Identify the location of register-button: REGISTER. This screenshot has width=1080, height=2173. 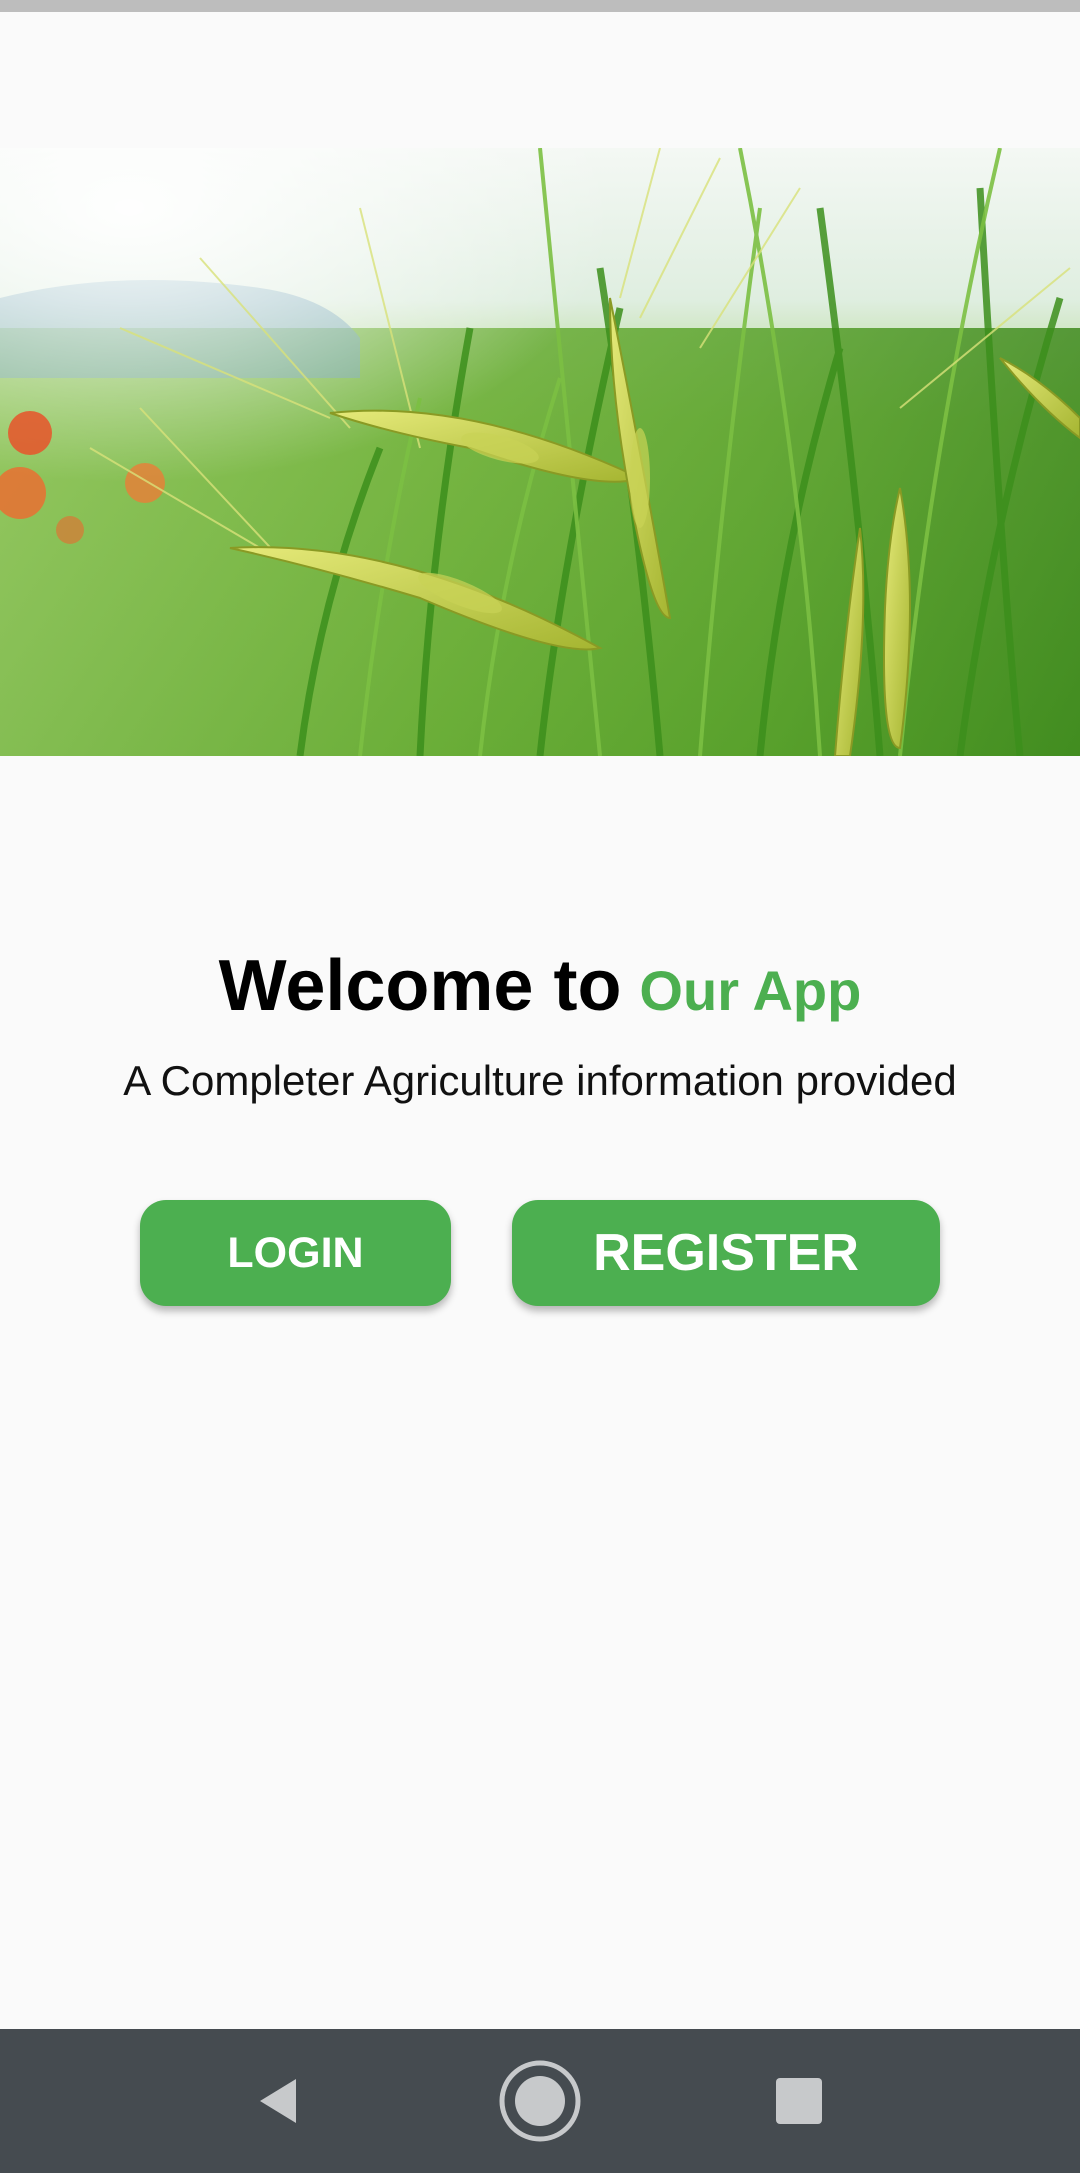
(726, 1253).